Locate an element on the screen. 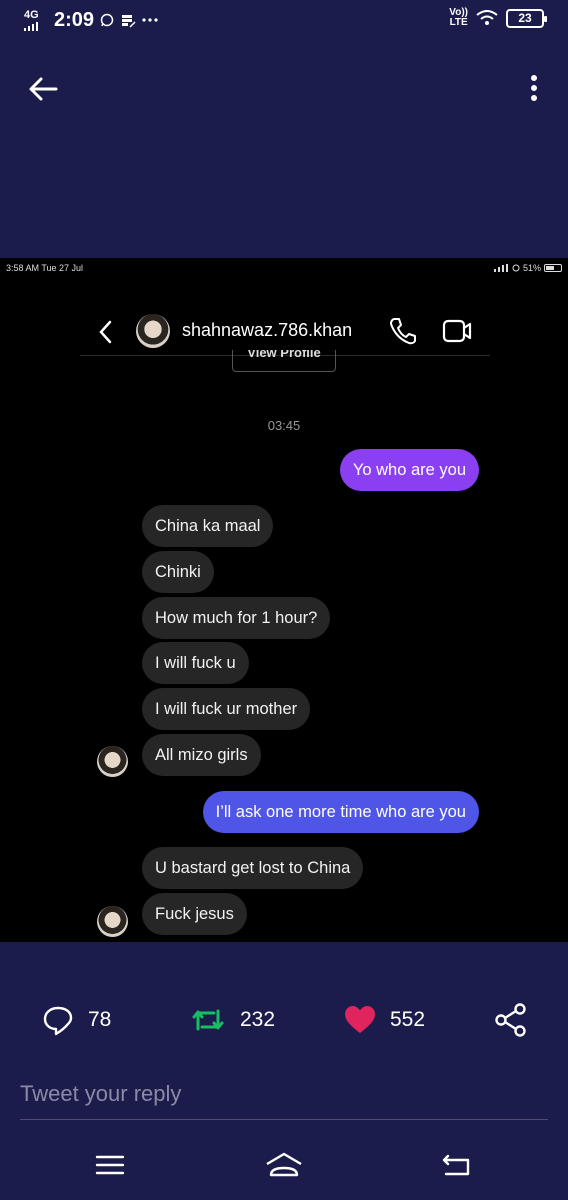 This screenshot has height=1200, width=568. message-timestamp: 03:45 is located at coordinates (284, 425).